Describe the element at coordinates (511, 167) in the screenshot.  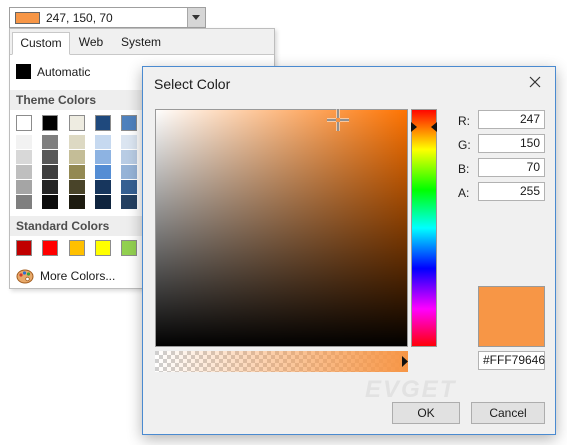
I see `b-input: 70` at that location.